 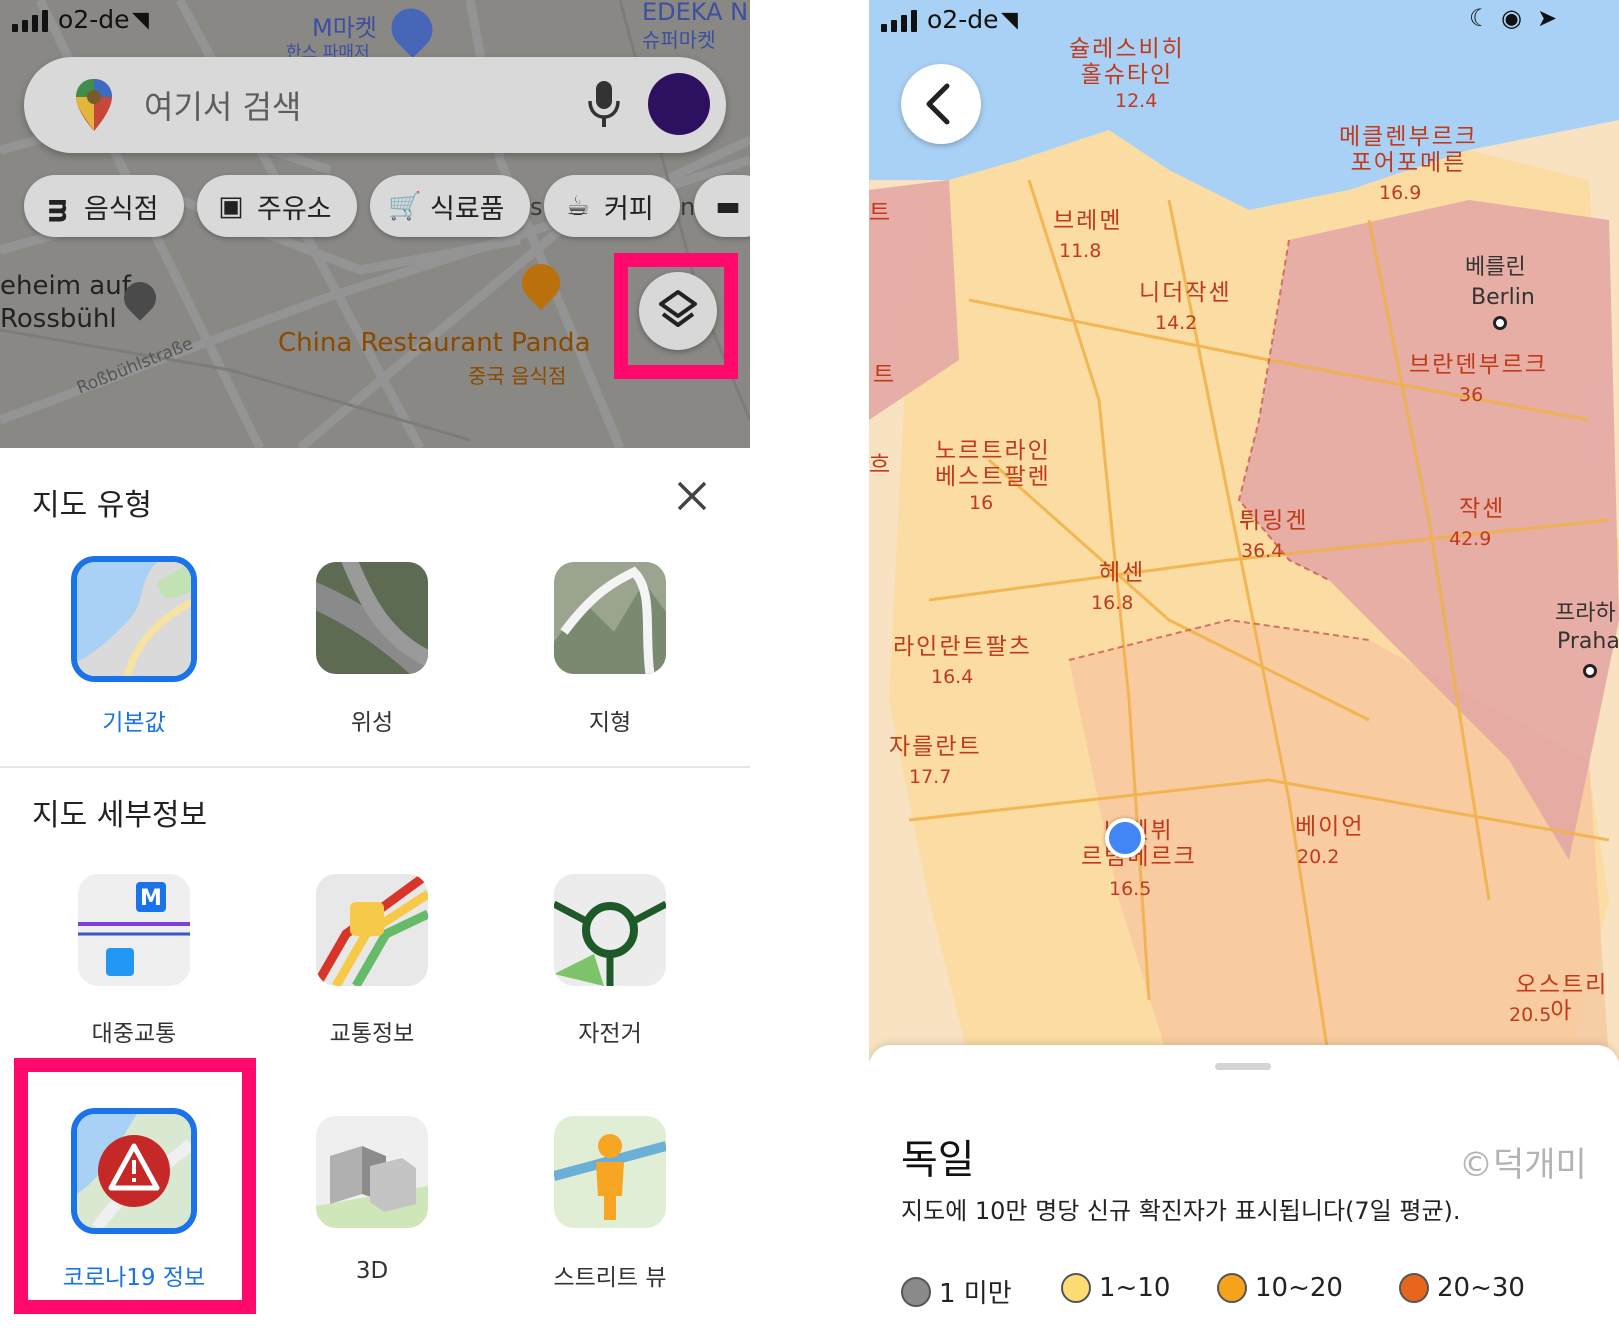 What do you see at coordinates (1176, 323) in the screenshot?
I see `region-value: 14.2` at bounding box center [1176, 323].